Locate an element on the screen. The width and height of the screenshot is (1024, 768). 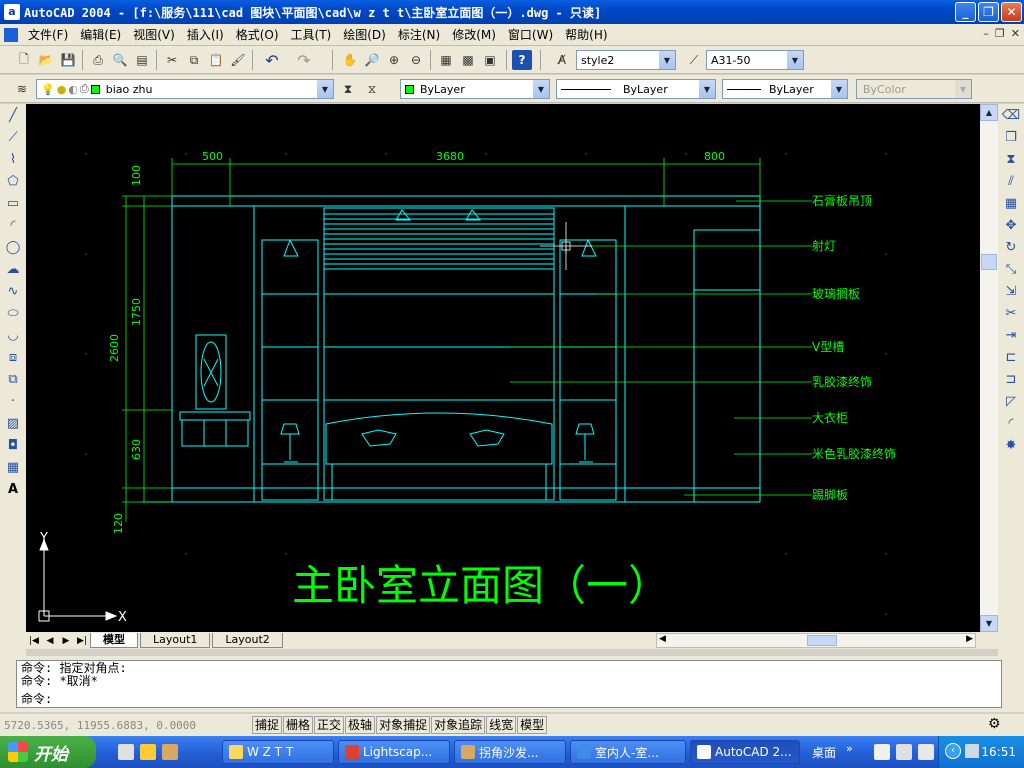
autocad-app-icon: a is located at coordinates (12, 12).